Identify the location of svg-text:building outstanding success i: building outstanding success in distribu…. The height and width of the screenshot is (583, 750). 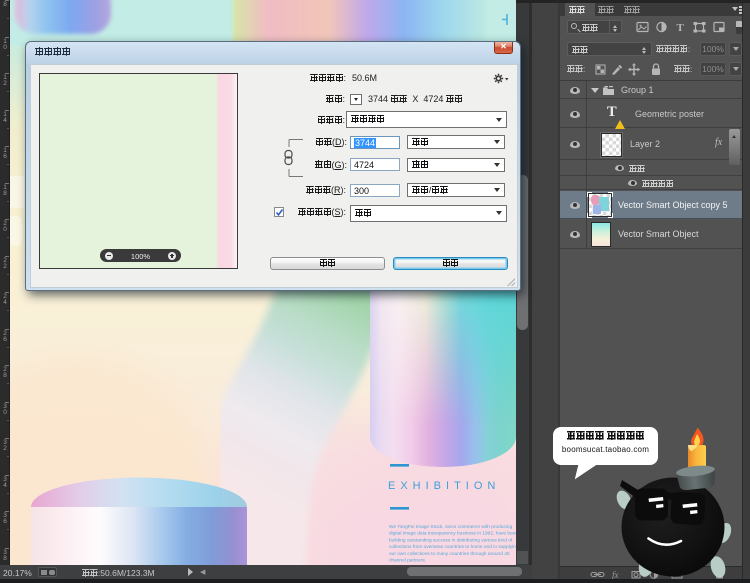
(451, 540).